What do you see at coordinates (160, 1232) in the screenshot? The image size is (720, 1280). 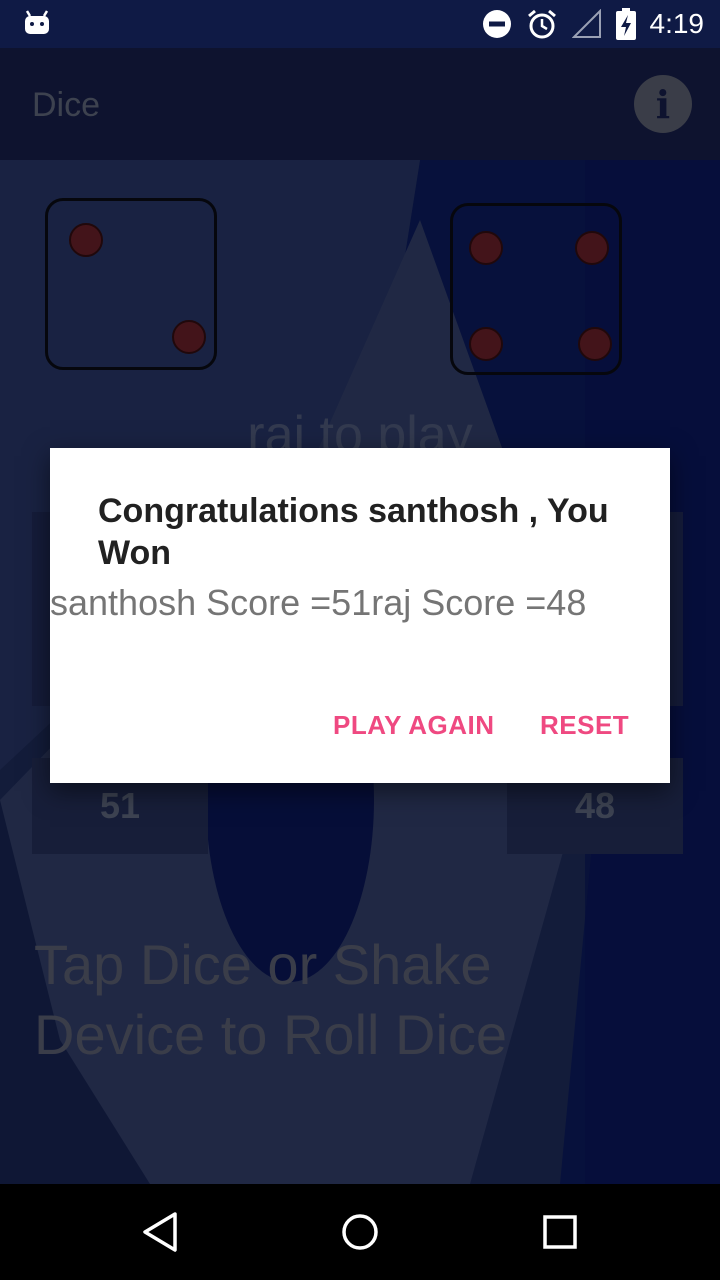 I see `back-icon` at bounding box center [160, 1232].